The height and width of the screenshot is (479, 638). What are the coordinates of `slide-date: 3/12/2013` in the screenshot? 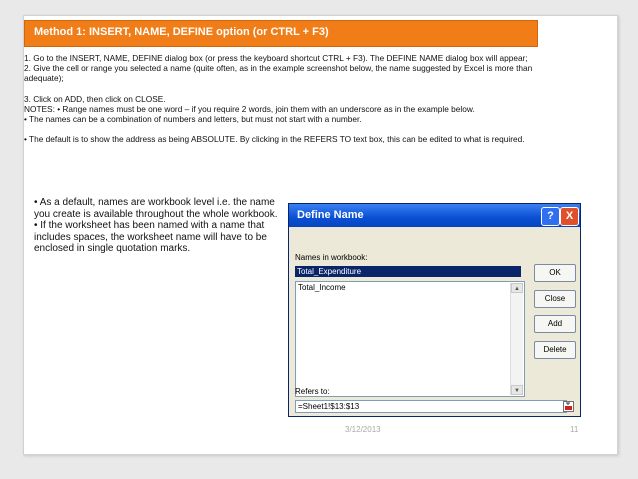 It's located at (363, 429).